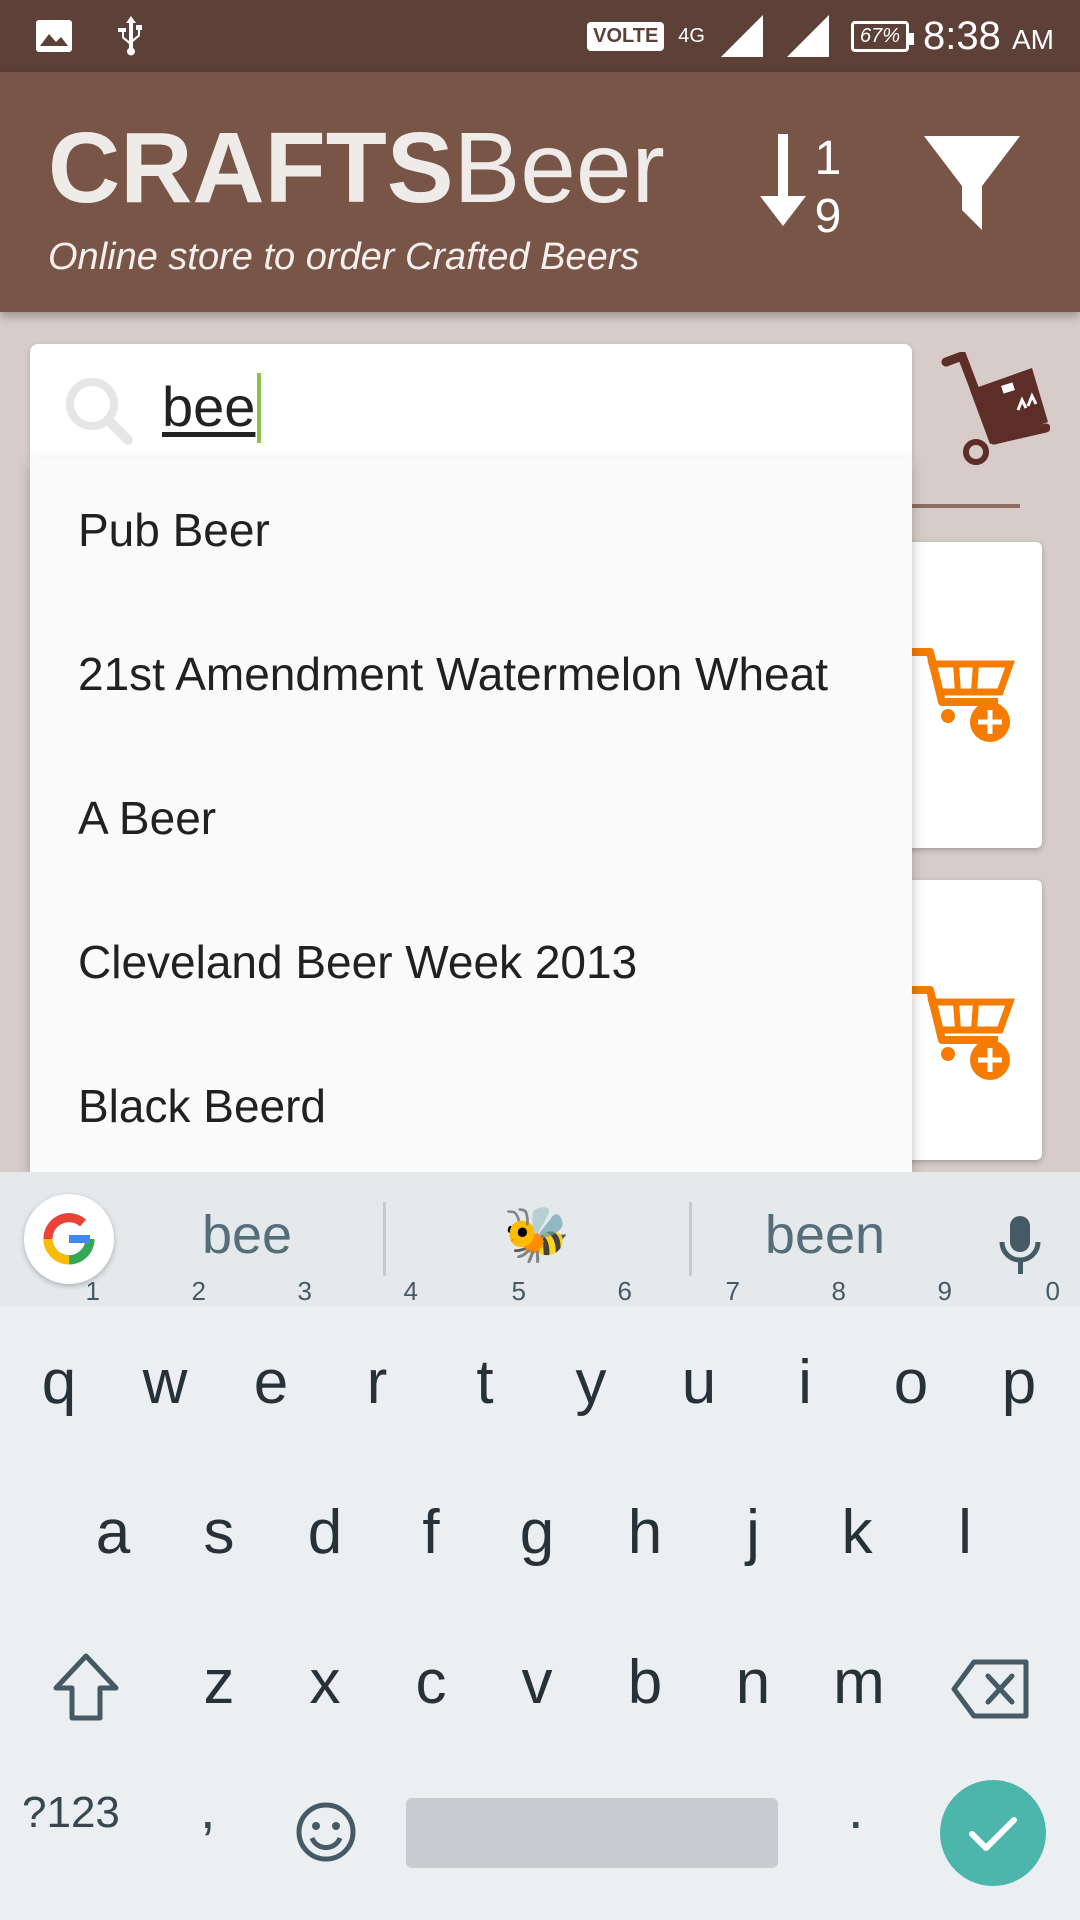 The width and height of the screenshot is (1080, 1920). I want to click on key-y: y6, so click(591, 1363).